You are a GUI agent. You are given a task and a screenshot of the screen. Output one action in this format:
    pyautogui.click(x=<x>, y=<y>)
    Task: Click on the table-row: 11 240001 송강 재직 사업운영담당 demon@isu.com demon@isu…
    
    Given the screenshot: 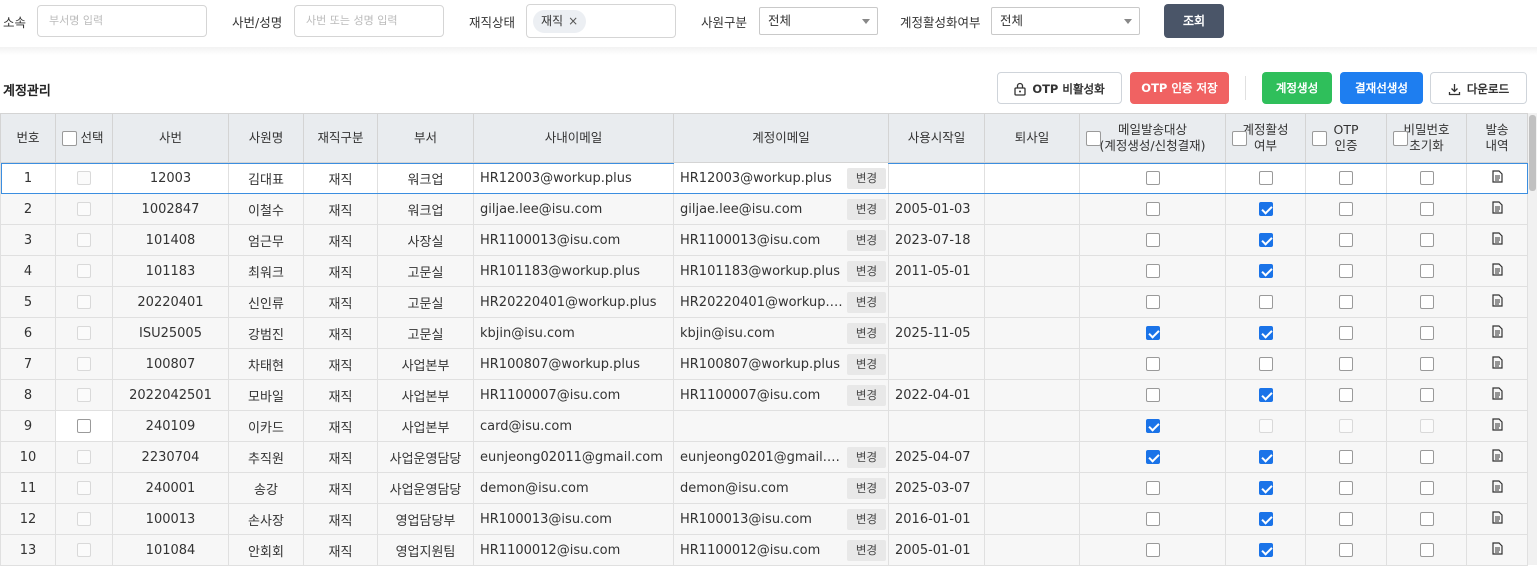 What is the action you would take?
    pyautogui.click(x=764, y=488)
    